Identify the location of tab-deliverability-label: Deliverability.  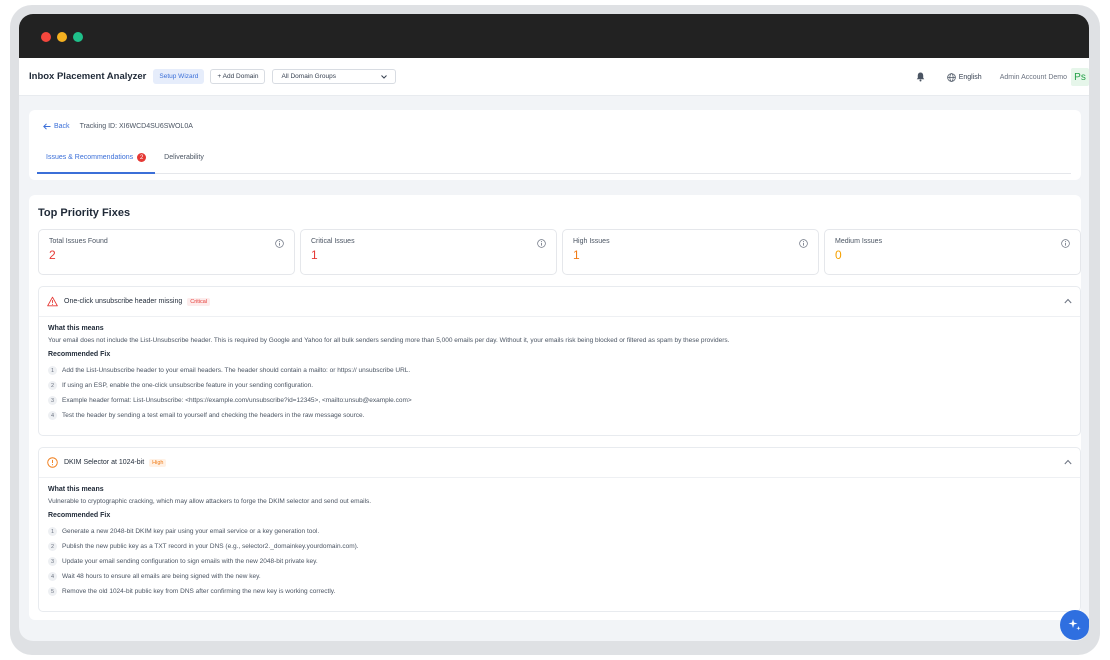
(184, 157).